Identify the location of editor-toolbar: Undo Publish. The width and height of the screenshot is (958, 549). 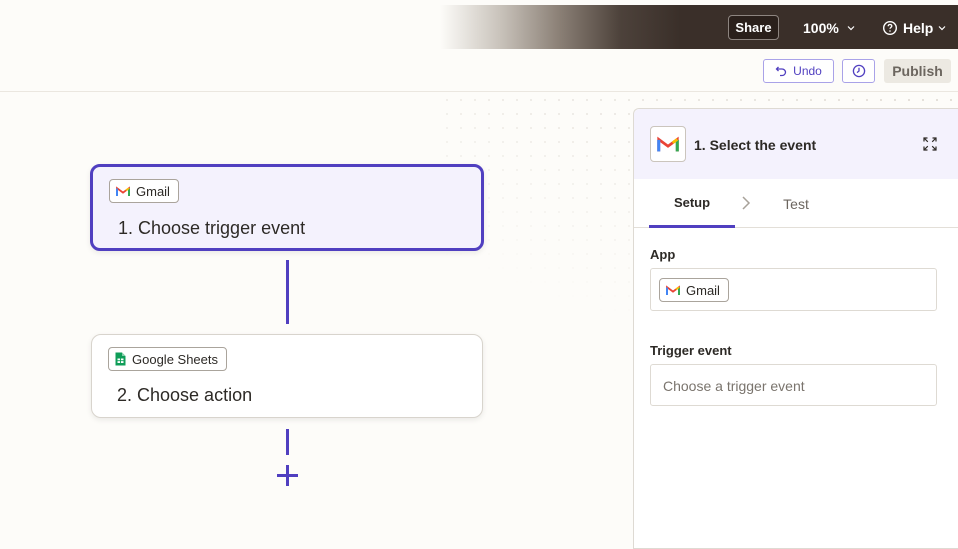
(479, 70).